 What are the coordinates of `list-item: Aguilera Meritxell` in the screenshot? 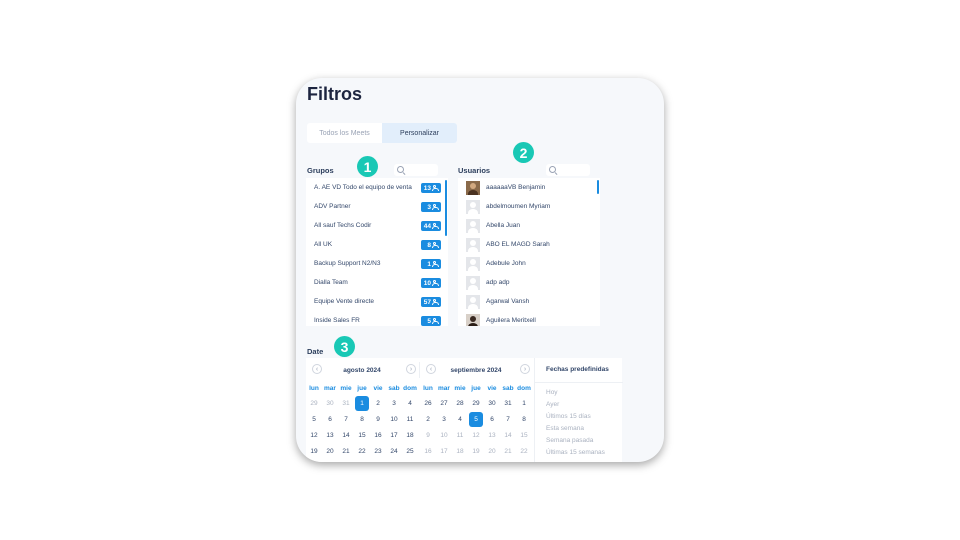 It's located at (529, 318).